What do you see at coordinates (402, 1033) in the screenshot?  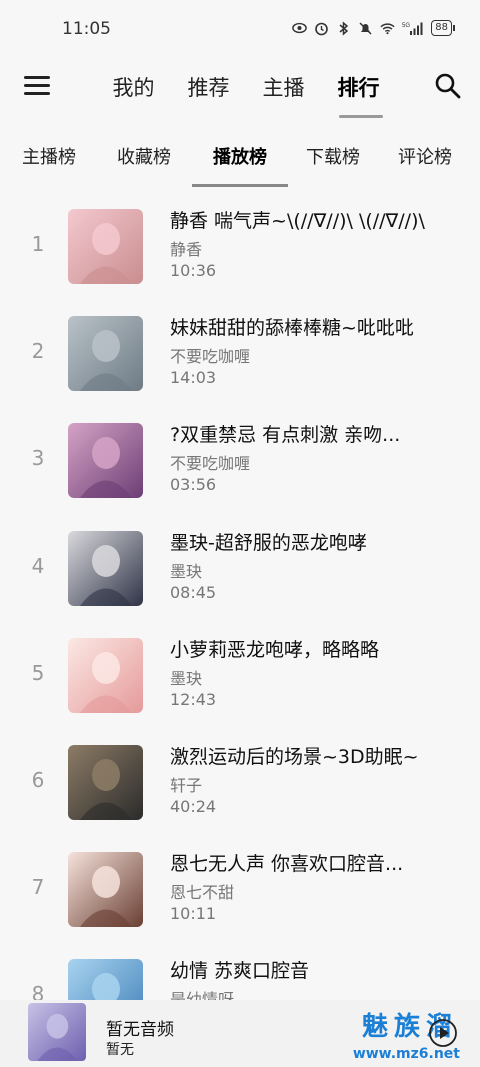 I see `site-watermark: 魅族溜 www.mz6.net` at bounding box center [402, 1033].